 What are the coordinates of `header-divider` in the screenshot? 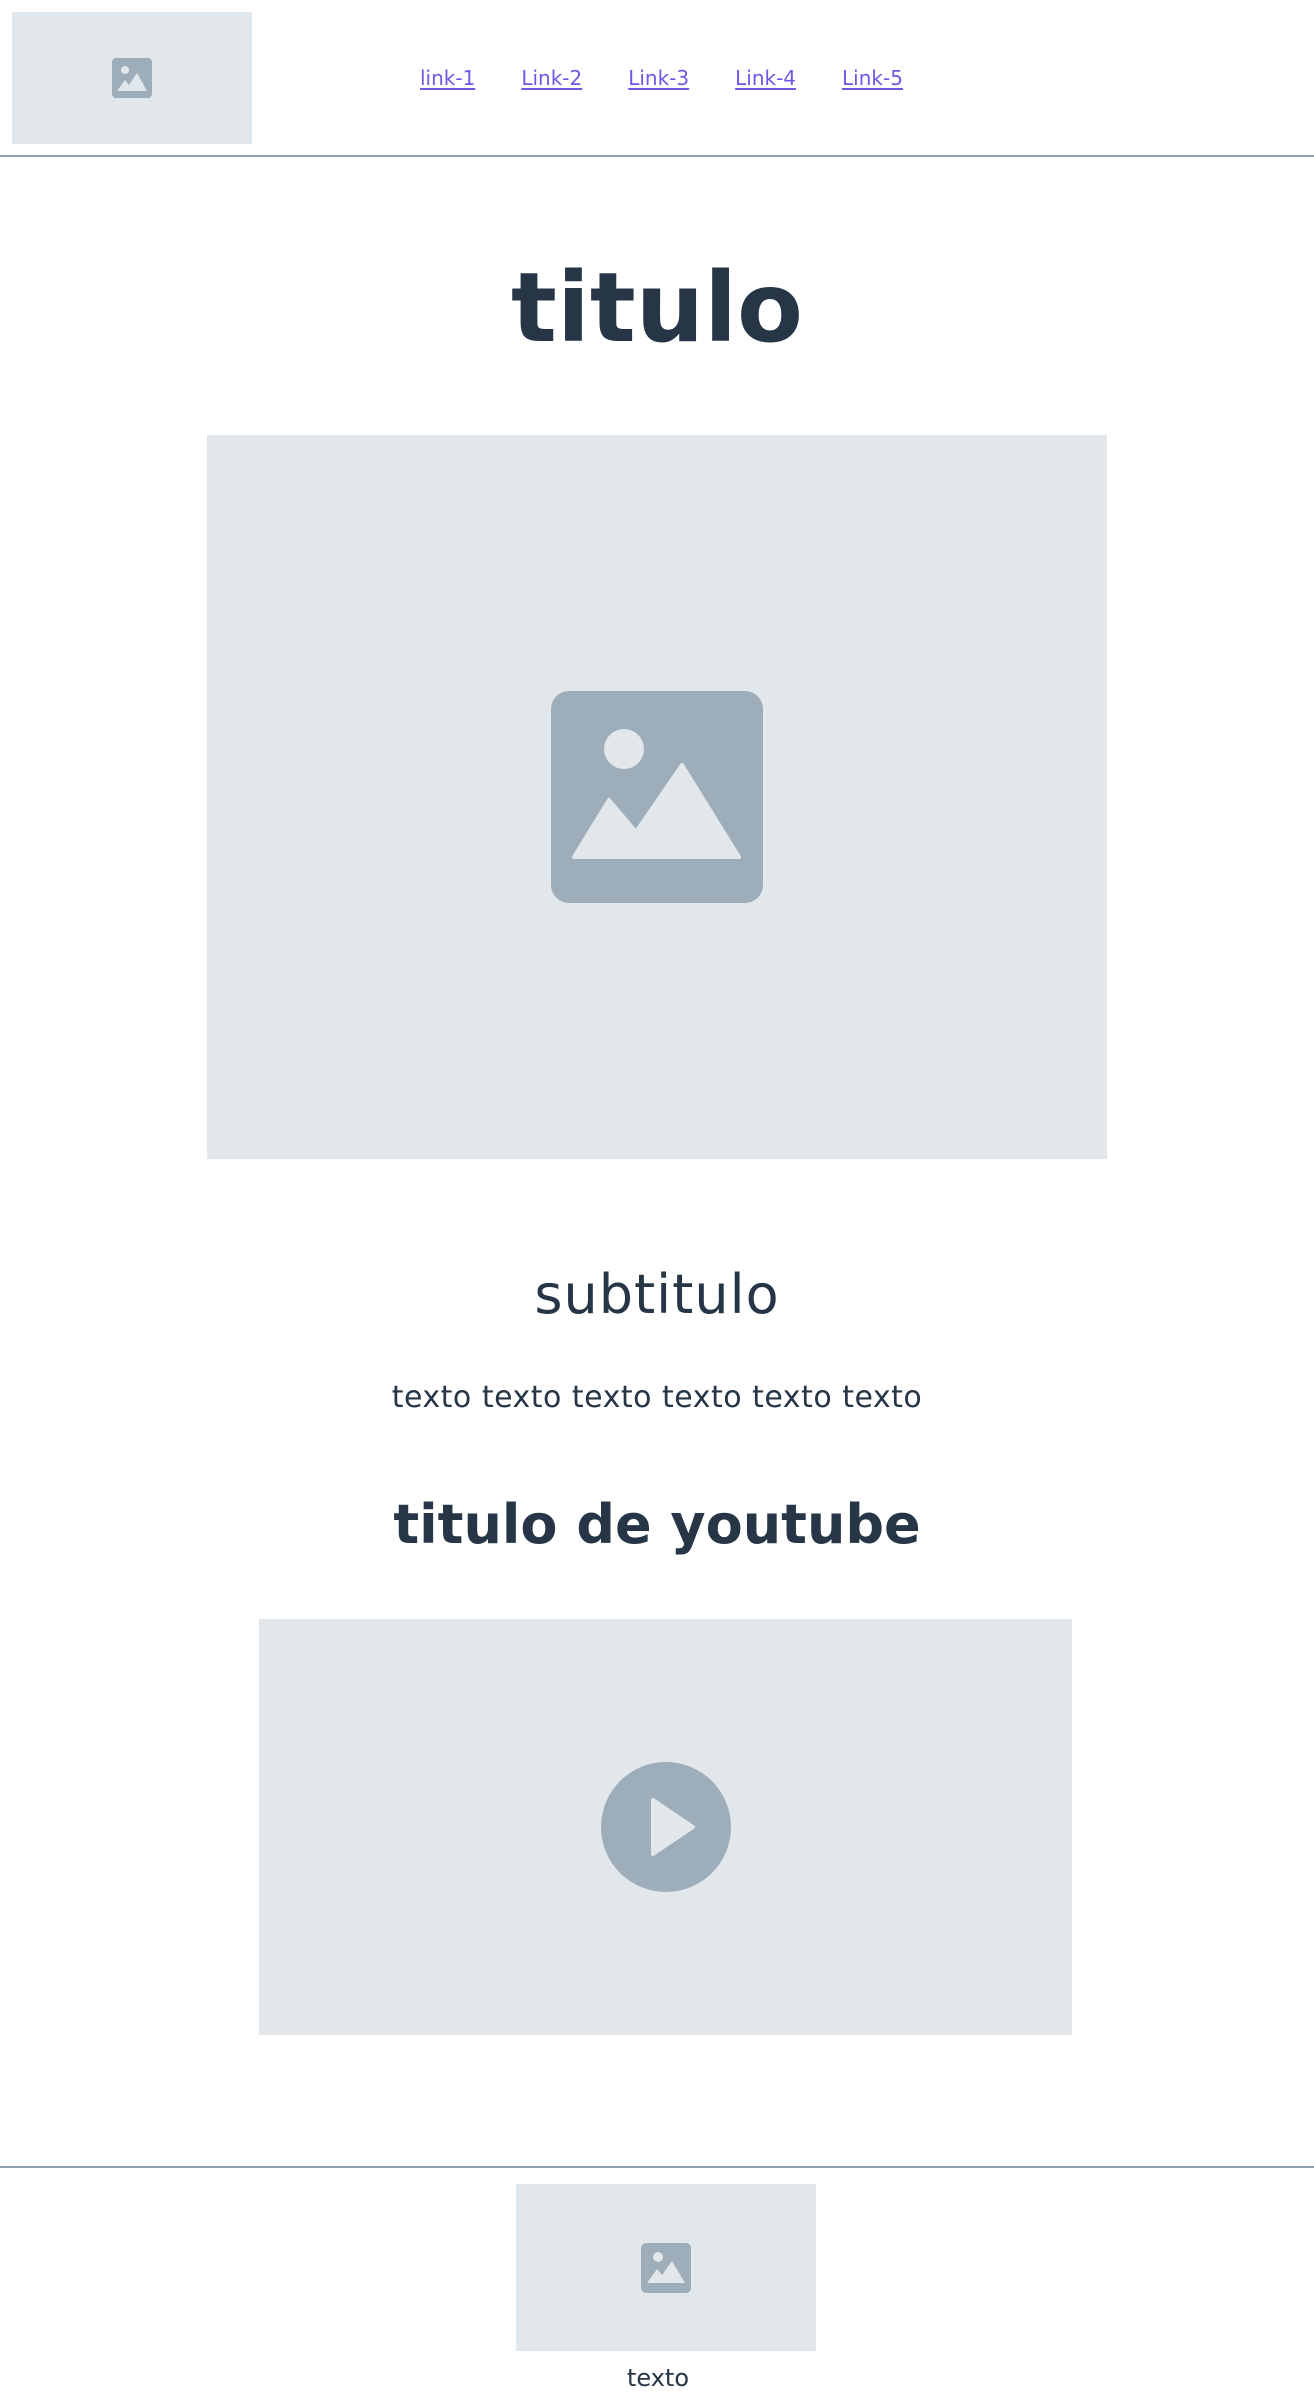 It's located at (657, 156).